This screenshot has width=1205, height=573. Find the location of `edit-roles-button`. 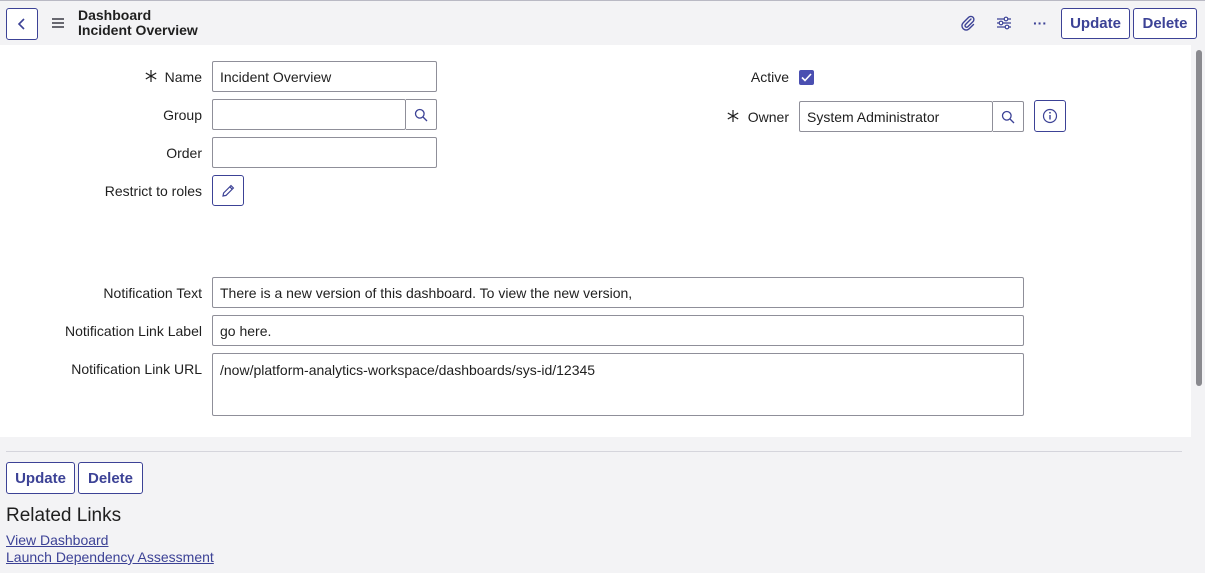

edit-roles-button is located at coordinates (228, 190).